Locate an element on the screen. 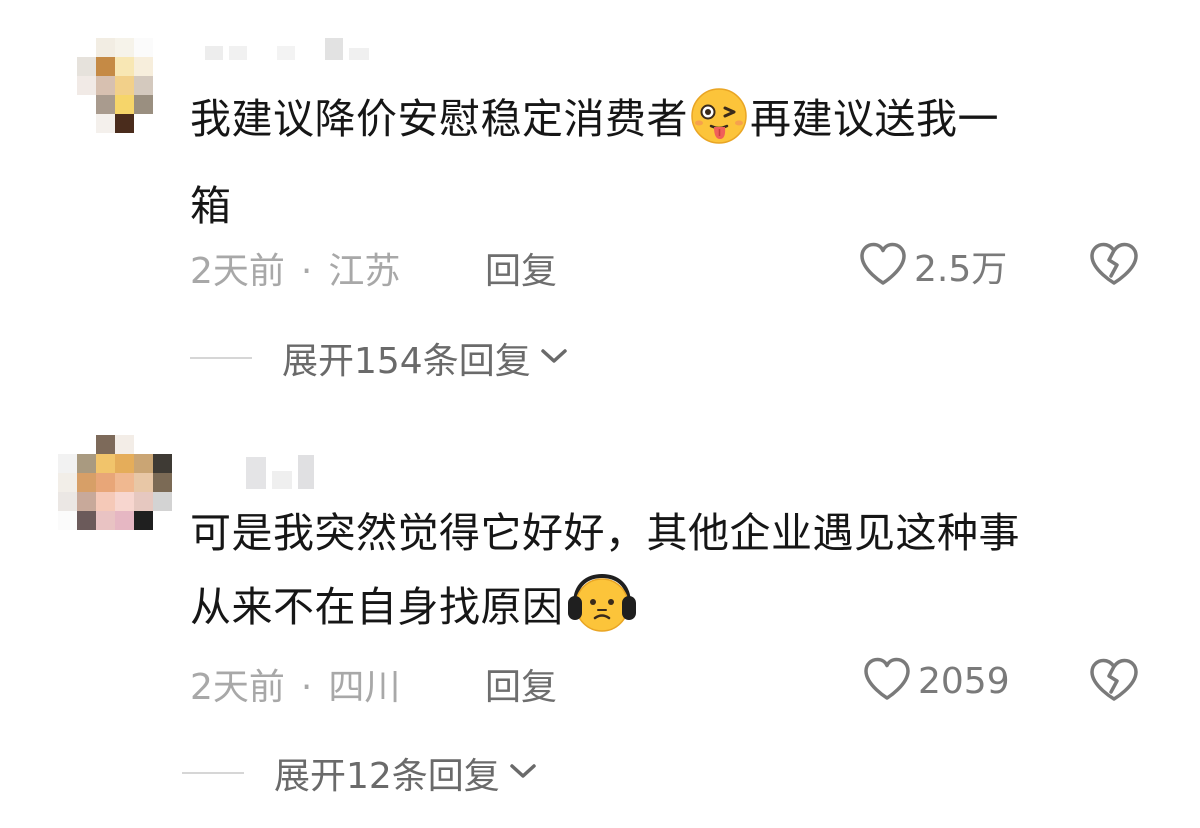 The width and height of the screenshot is (1200, 828). expand-replies-label: 展开154条回复 is located at coordinates (406, 361).